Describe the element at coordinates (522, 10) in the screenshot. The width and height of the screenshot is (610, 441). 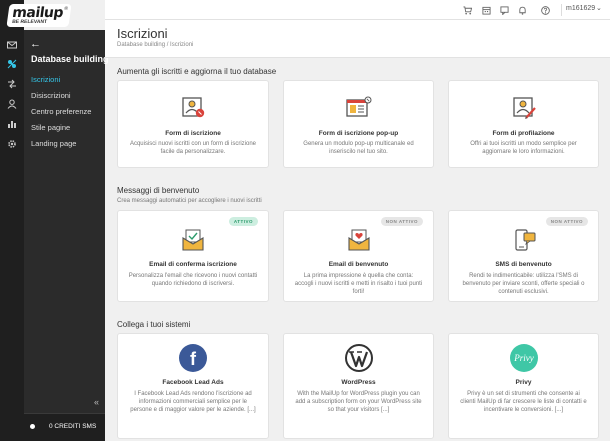
I see `notifications-bell-icon` at that location.